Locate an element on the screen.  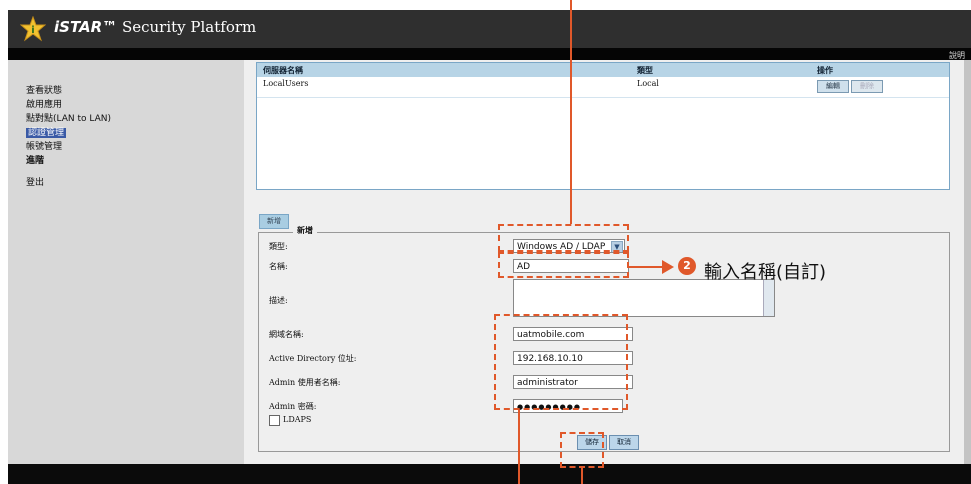
edit-button: 編輯 is located at coordinates (833, 86).